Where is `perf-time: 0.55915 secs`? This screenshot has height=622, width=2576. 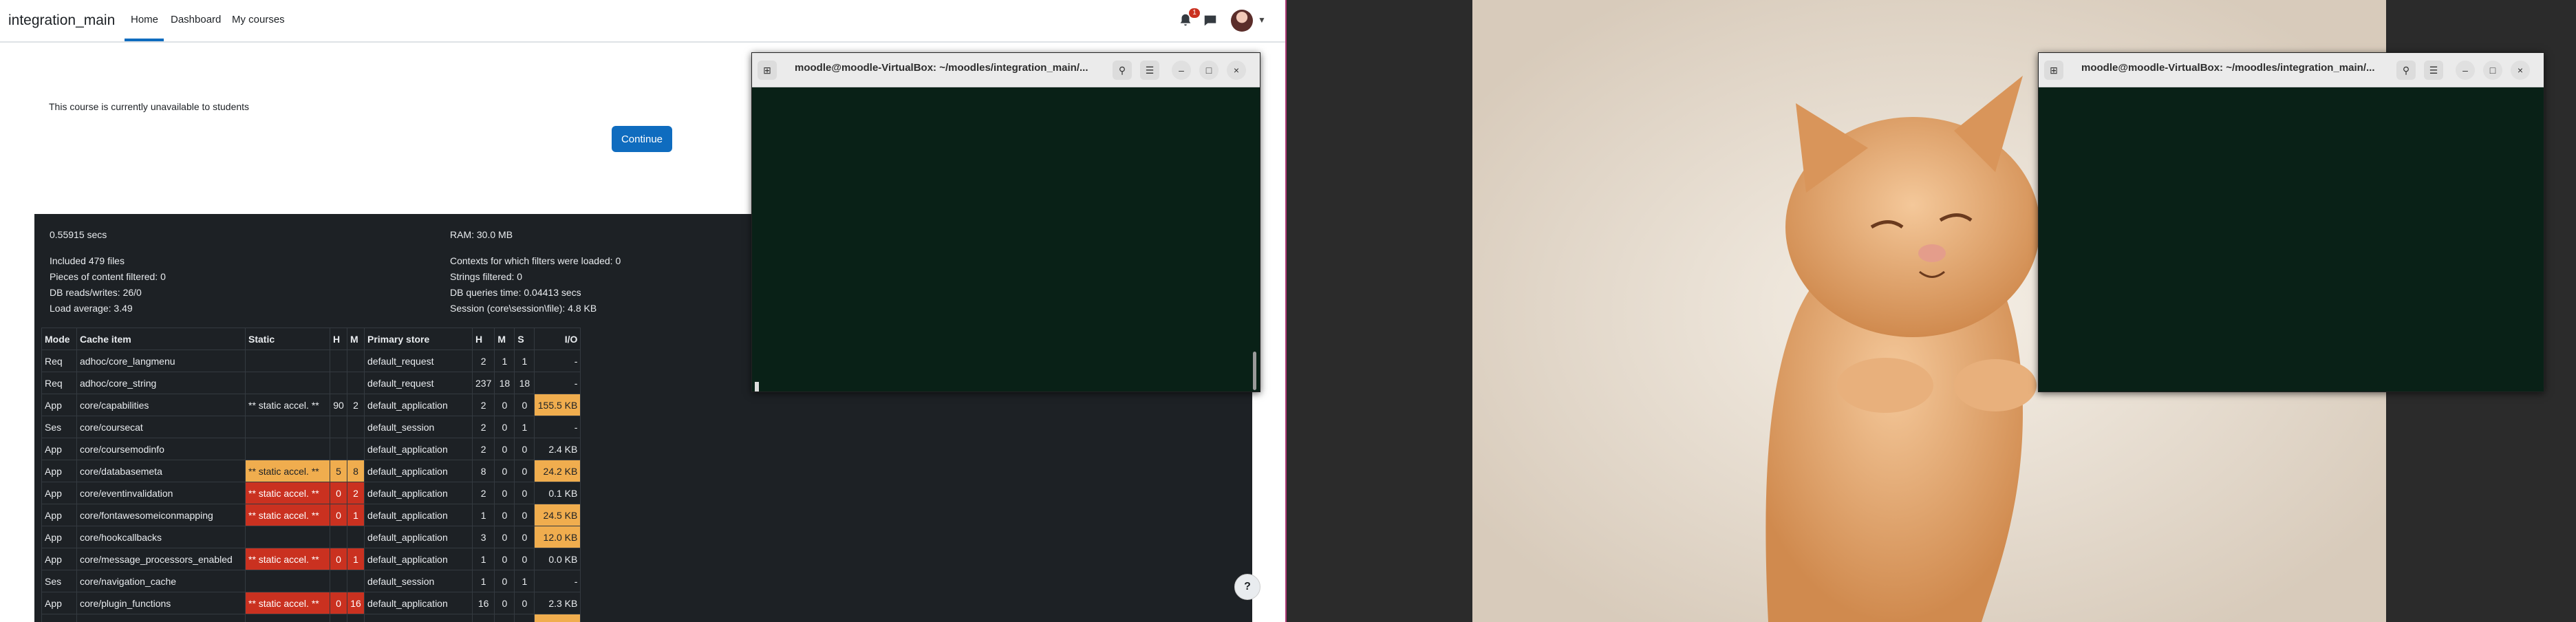
perf-time: 0.55915 secs is located at coordinates (79, 234).